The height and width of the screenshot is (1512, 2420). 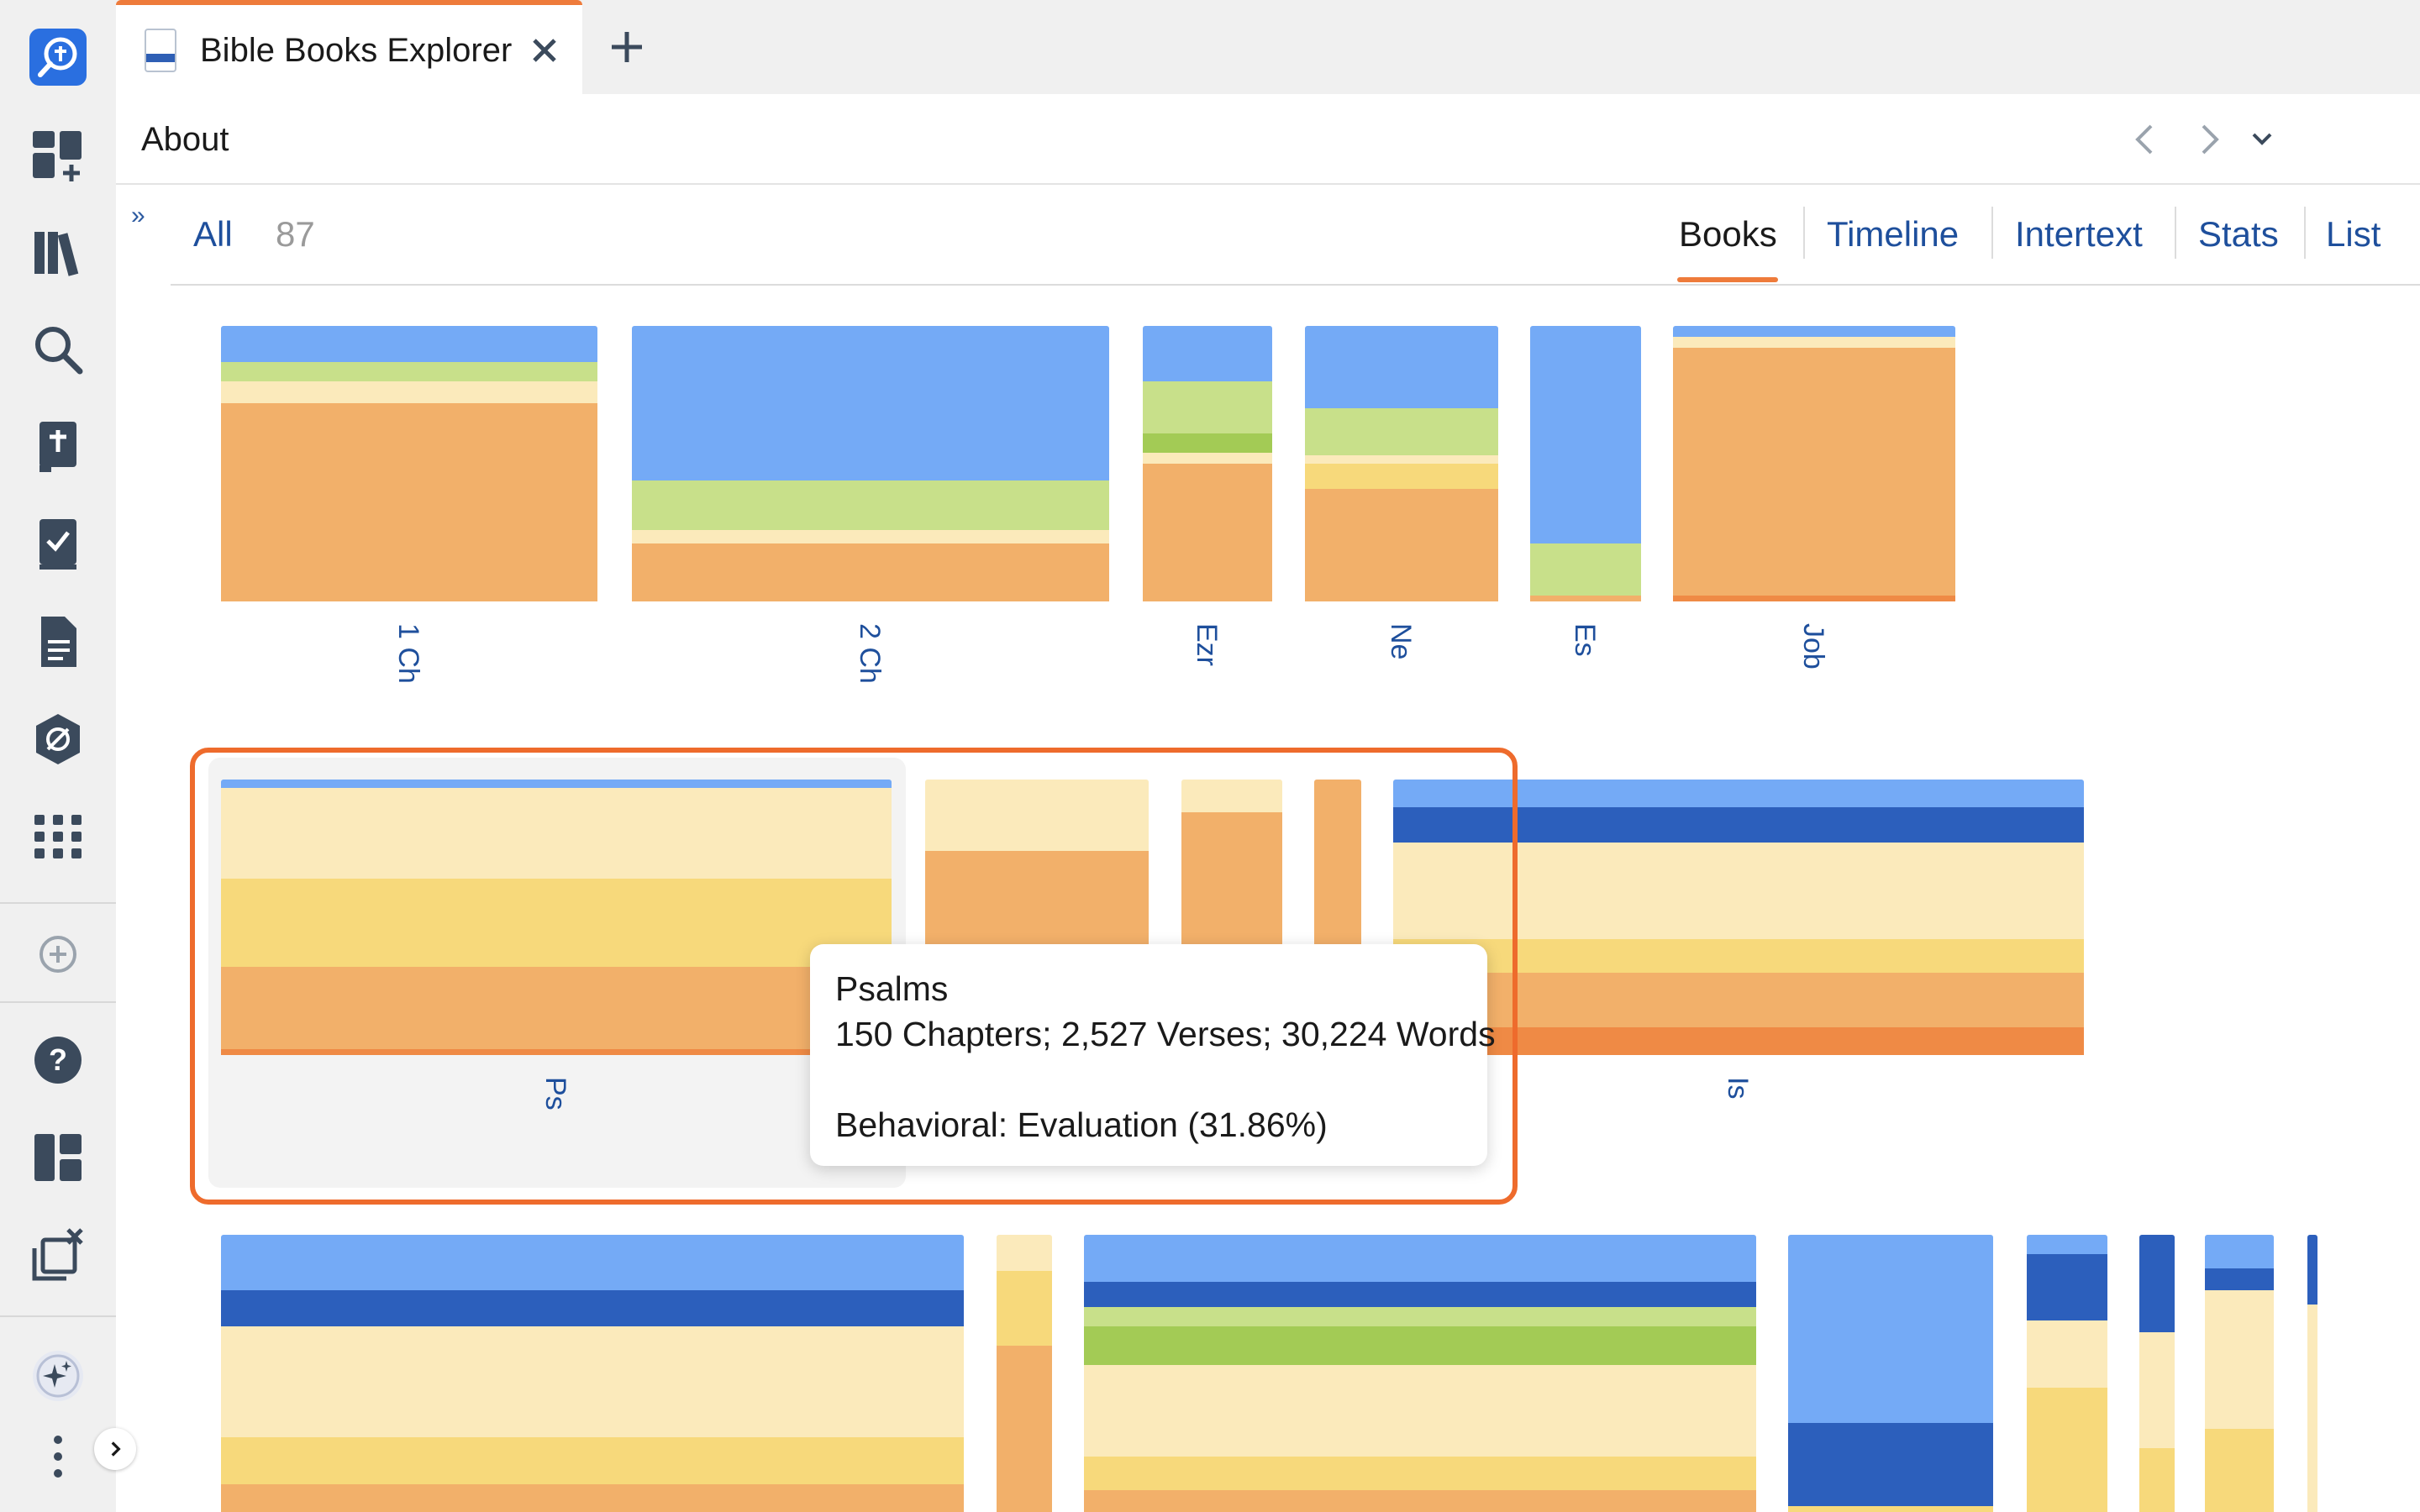 What do you see at coordinates (2208, 139) in the screenshot?
I see `forward-icon` at bounding box center [2208, 139].